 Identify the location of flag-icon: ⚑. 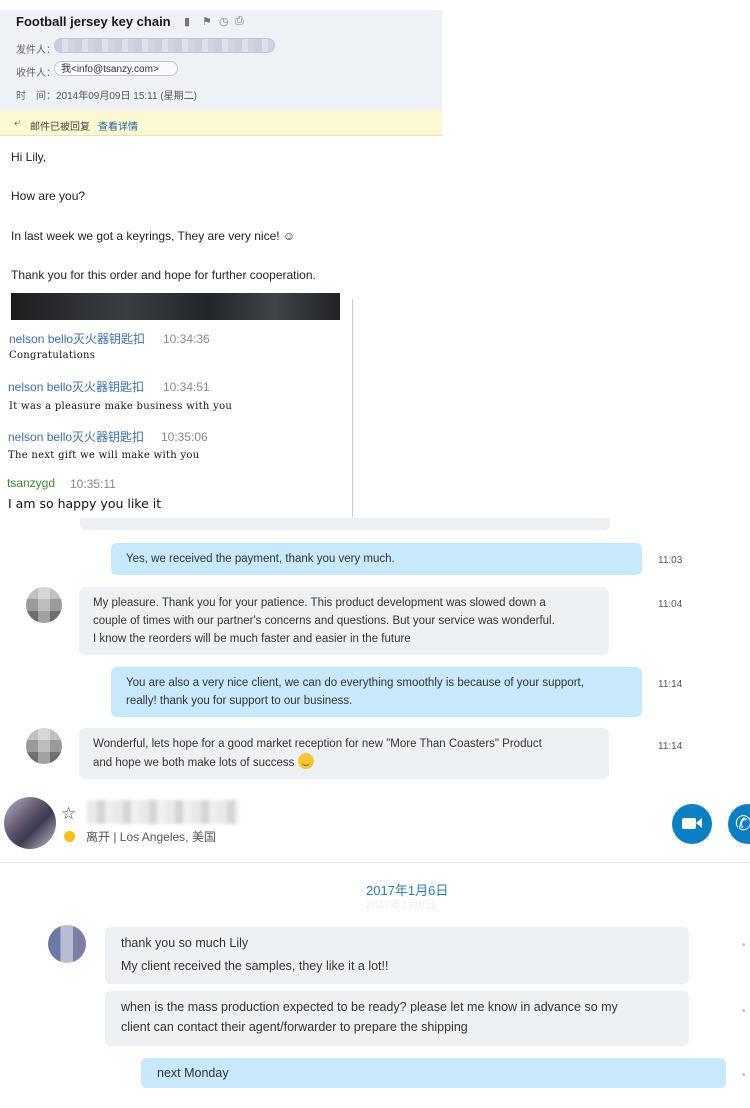
(207, 21).